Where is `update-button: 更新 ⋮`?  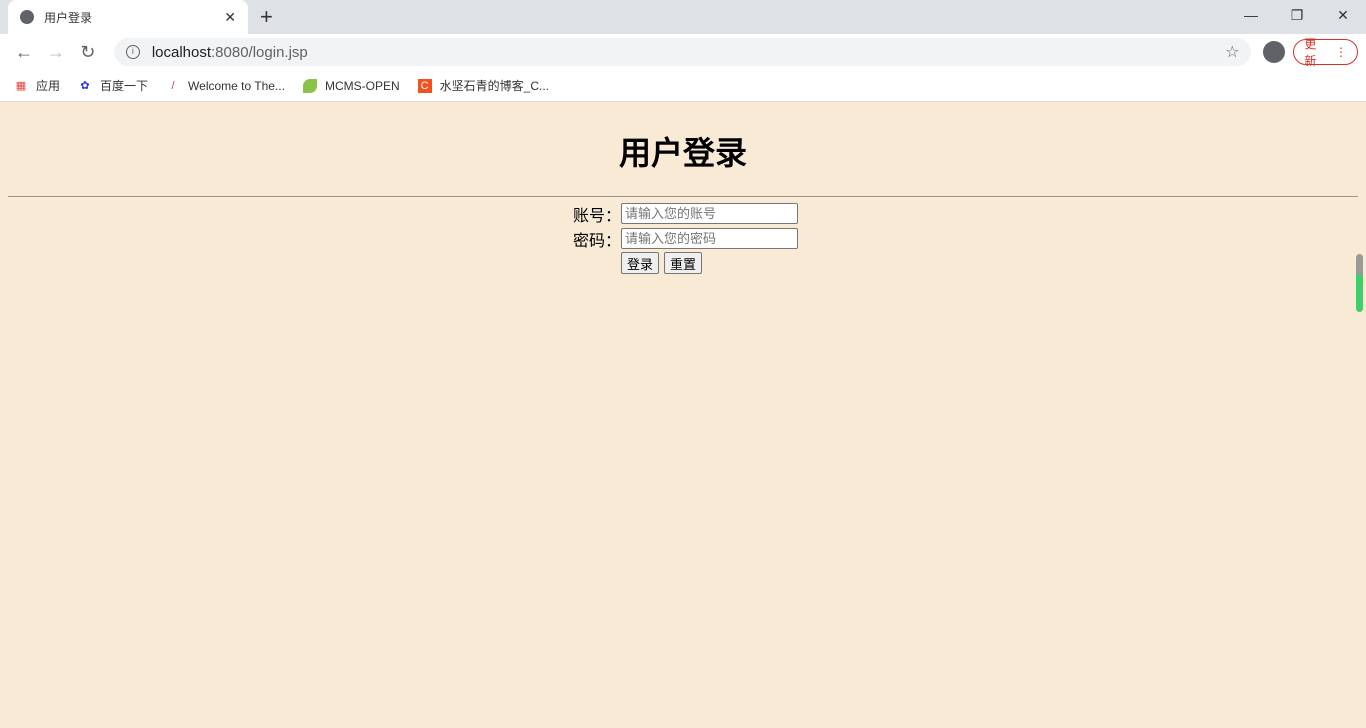
update-button: 更新 ⋮ is located at coordinates (1326, 52).